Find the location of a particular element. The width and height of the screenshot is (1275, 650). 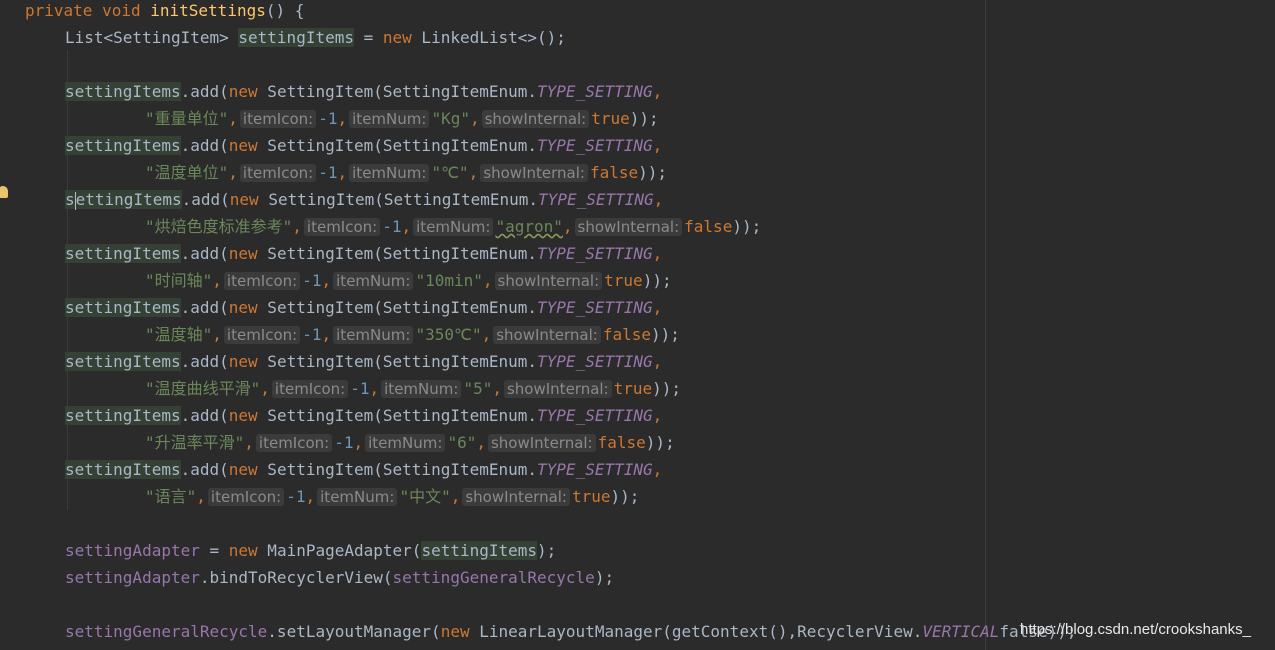

string-literal: "10min" is located at coordinates (449, 280).